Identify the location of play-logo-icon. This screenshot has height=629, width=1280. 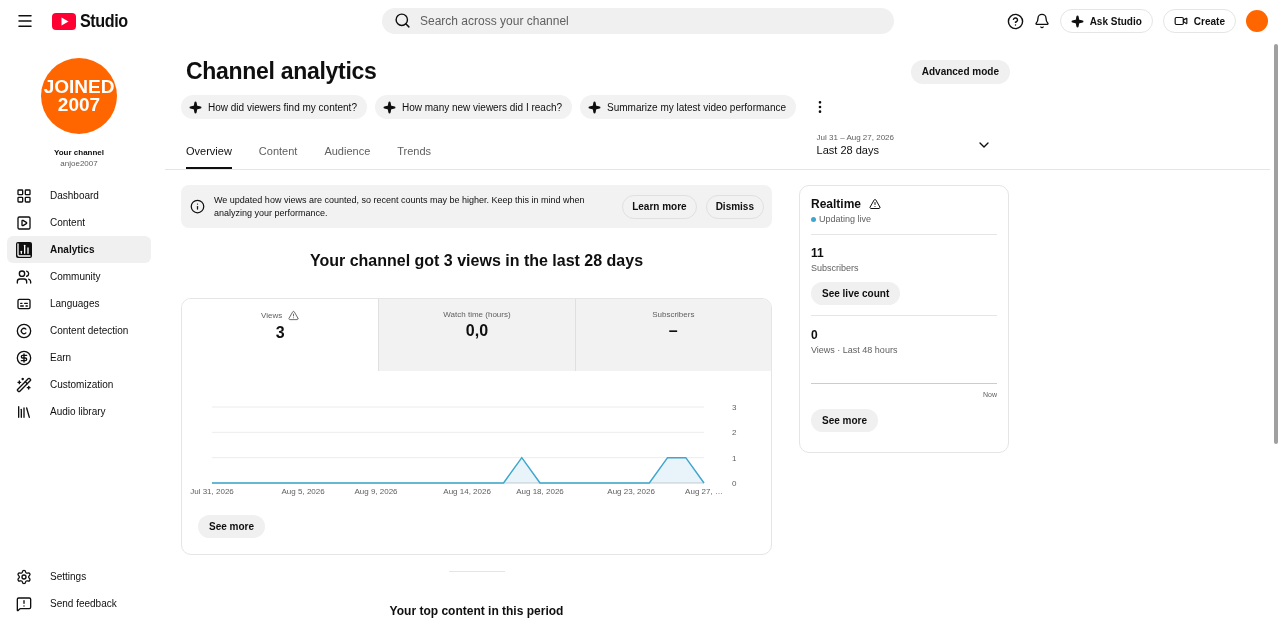
(64, 21).